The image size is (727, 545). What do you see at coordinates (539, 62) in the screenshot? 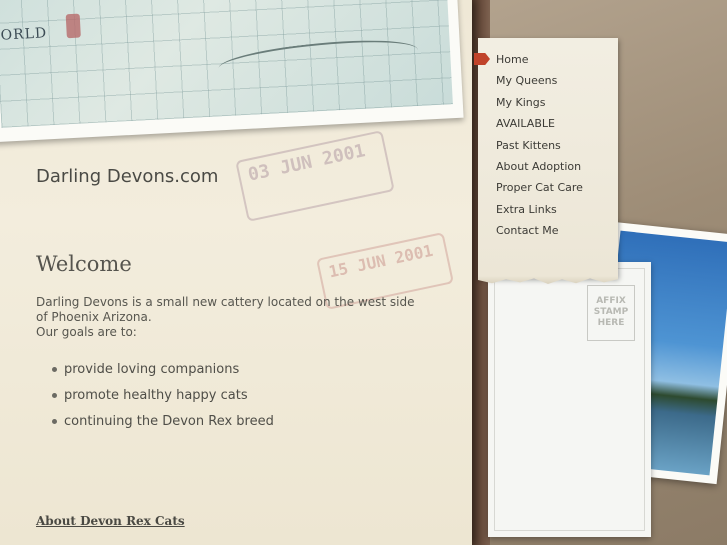
I see `nav-item-home: Home` at bounding box center [539, 62].